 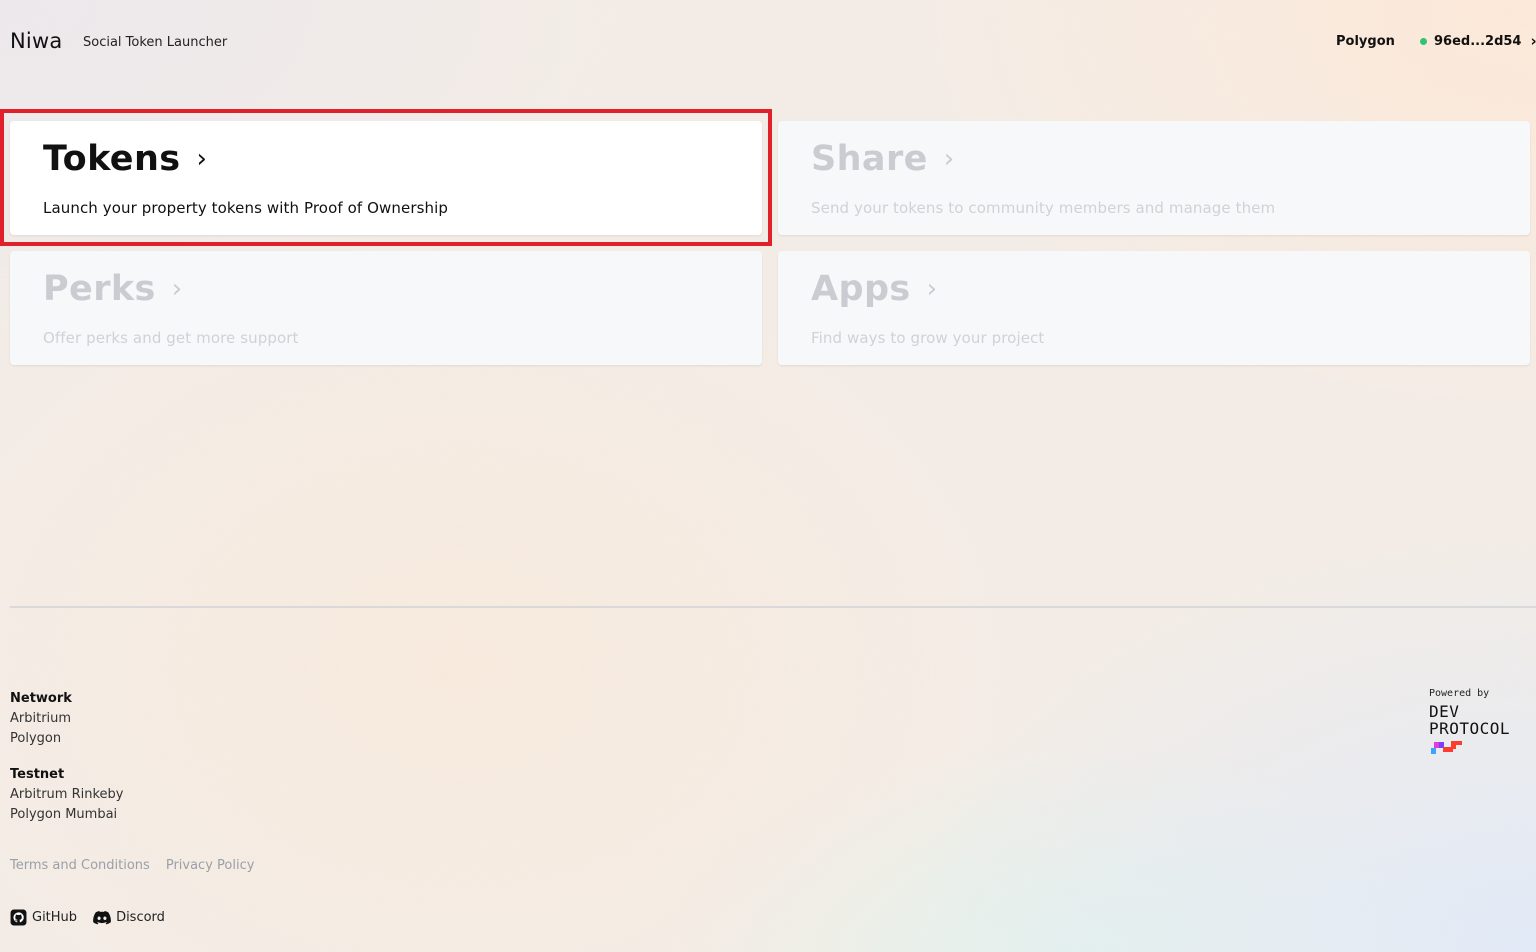 What do you see at coordinates (861, 289) in the screenshot?
I see `card-title: Apps` at bounding box center [861, 289].